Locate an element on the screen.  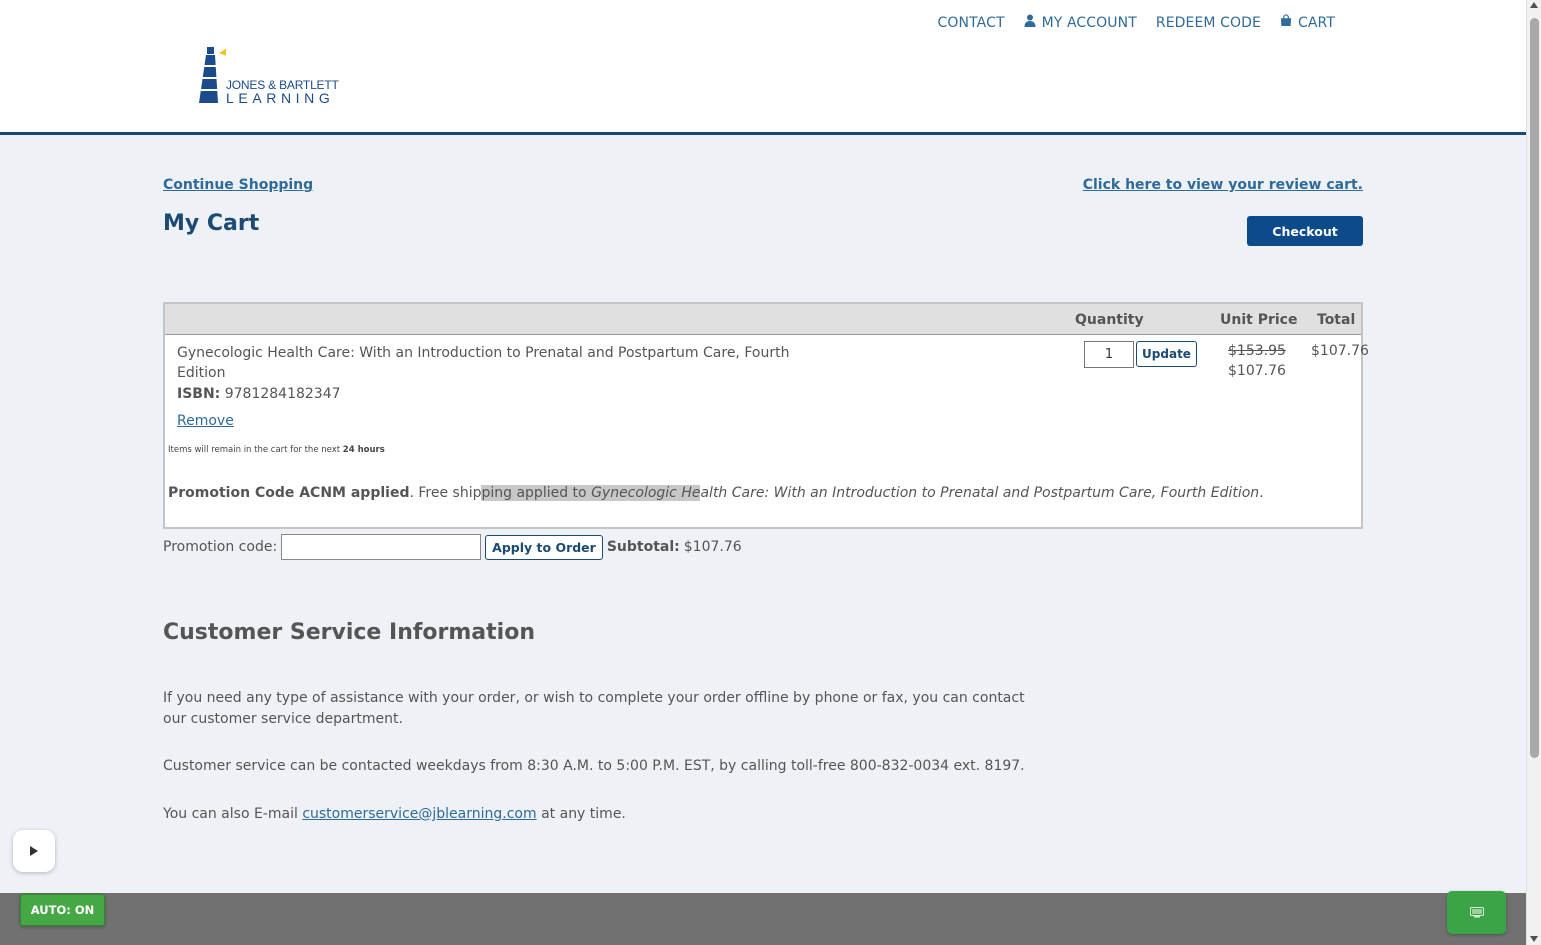
promo-applied-bold: Promotion Code ACNM applied is located at coordinates (289, 493).